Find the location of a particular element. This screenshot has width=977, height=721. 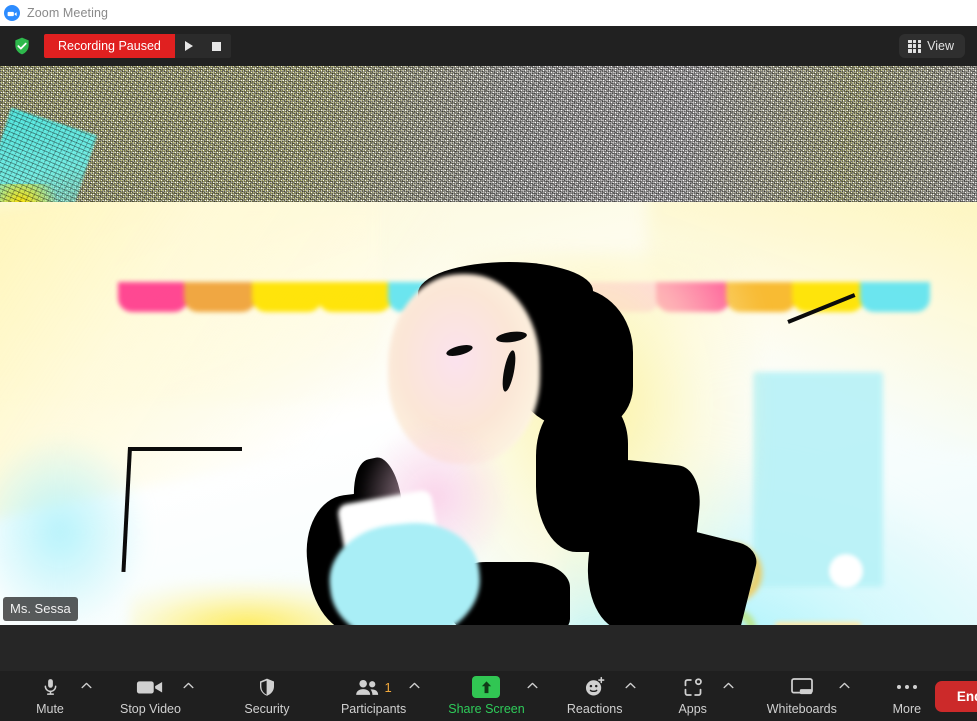

reactions-label: Reactions is located at coordinates (594, 709).